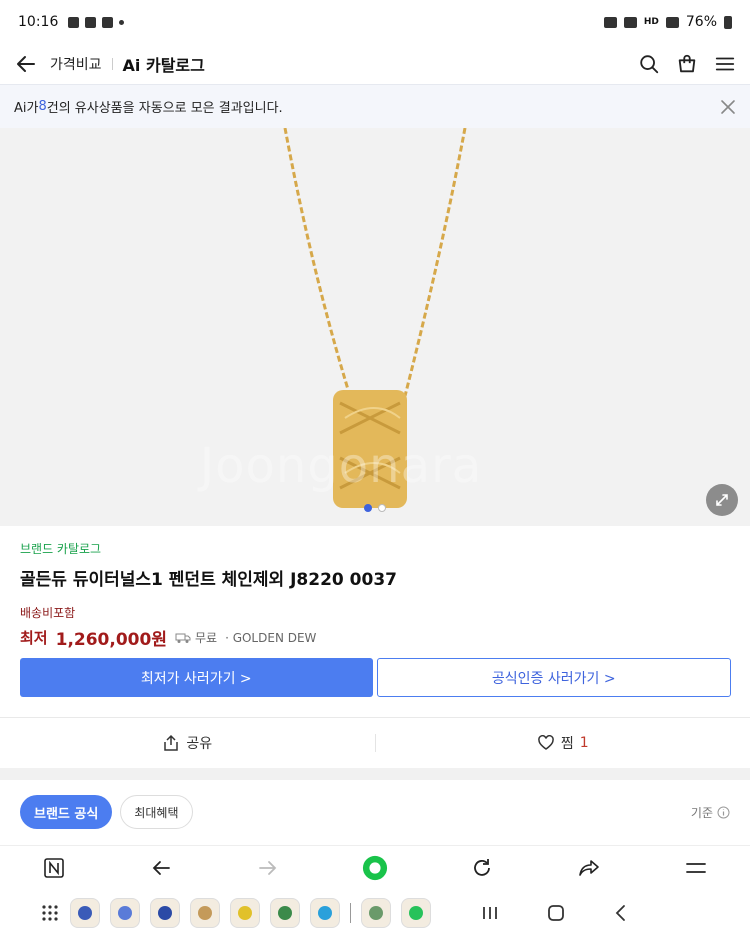 Image resolution: width=750 pixels, height=937 pixels. Describe the element at coordinates (50, 913) in the screenshot. I see `apps-grid-icon` at that location.